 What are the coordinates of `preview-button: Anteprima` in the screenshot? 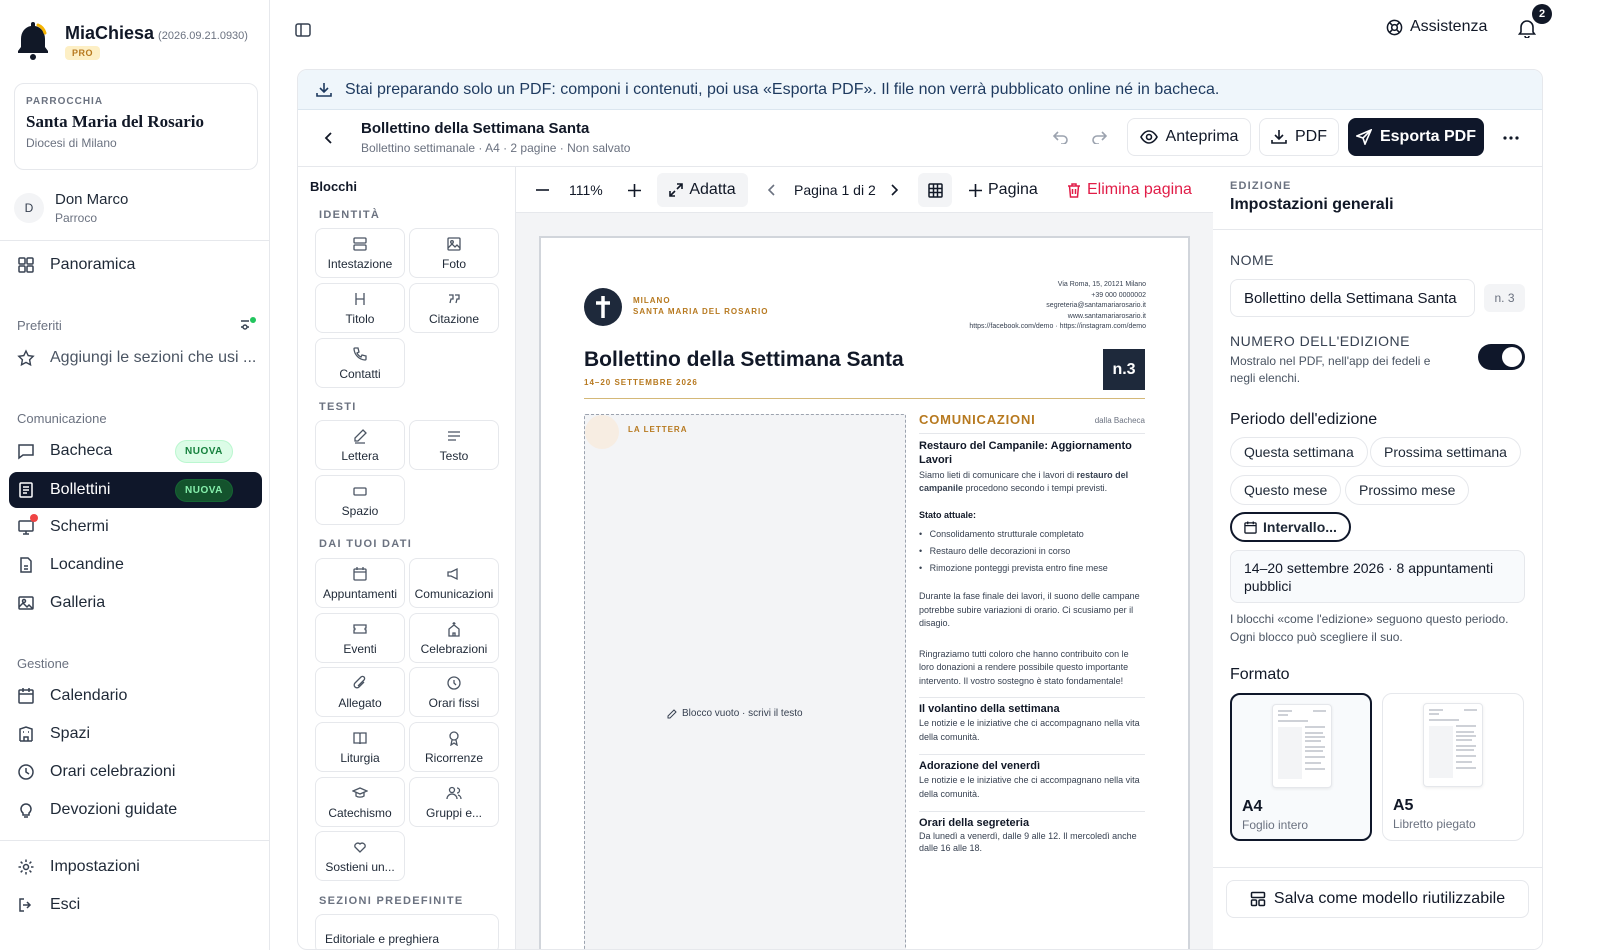 It's located at (1189, 137).